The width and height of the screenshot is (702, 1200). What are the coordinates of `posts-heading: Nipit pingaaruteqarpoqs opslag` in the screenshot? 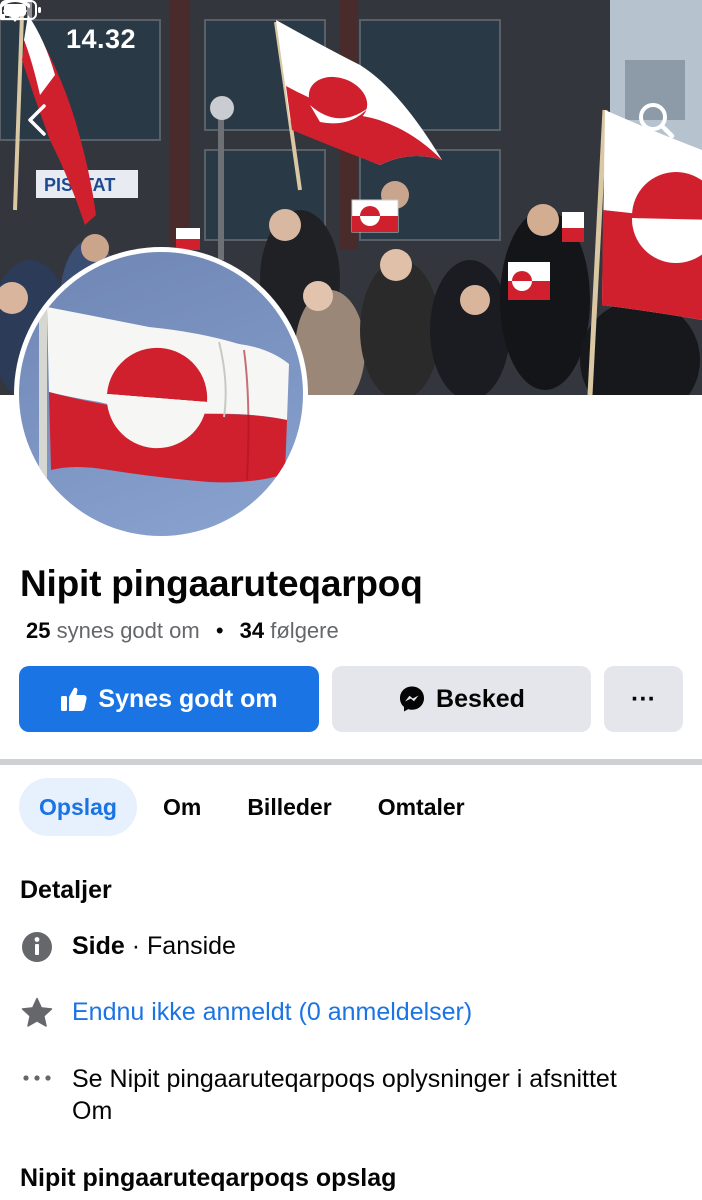 It's located at (208, 1178).